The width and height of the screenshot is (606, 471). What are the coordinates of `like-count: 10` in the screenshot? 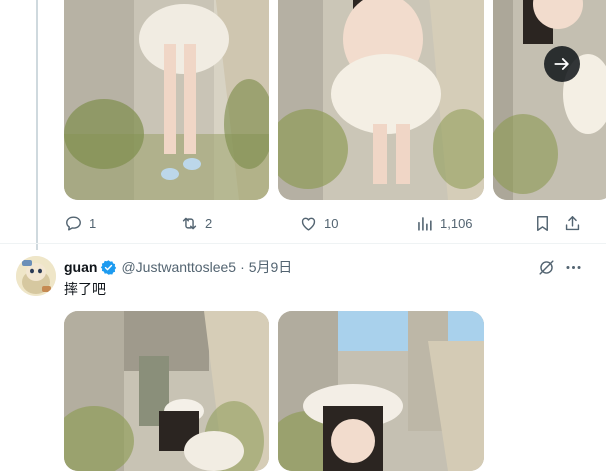 It's located at (331, 223).